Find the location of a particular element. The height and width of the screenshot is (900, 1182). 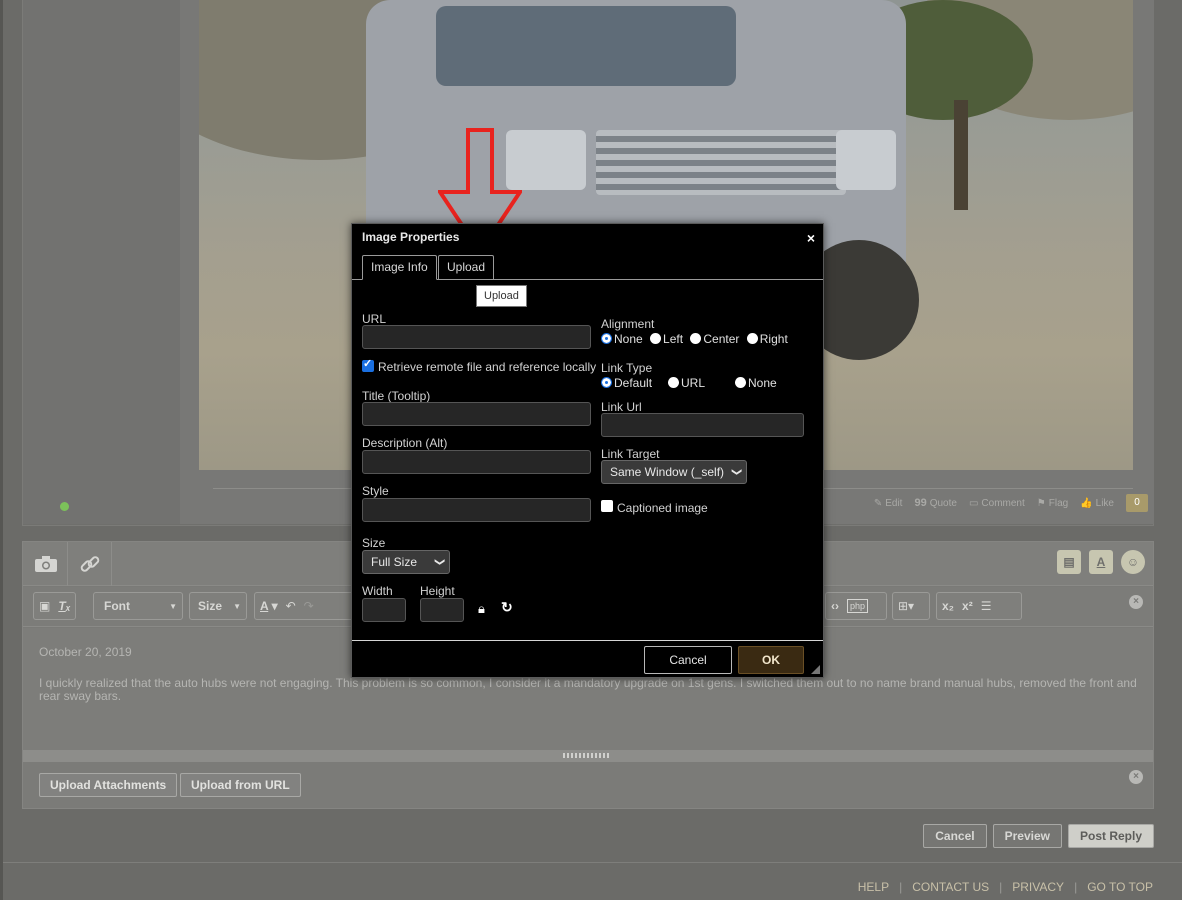

style-input is located at coordinates (476, 510).